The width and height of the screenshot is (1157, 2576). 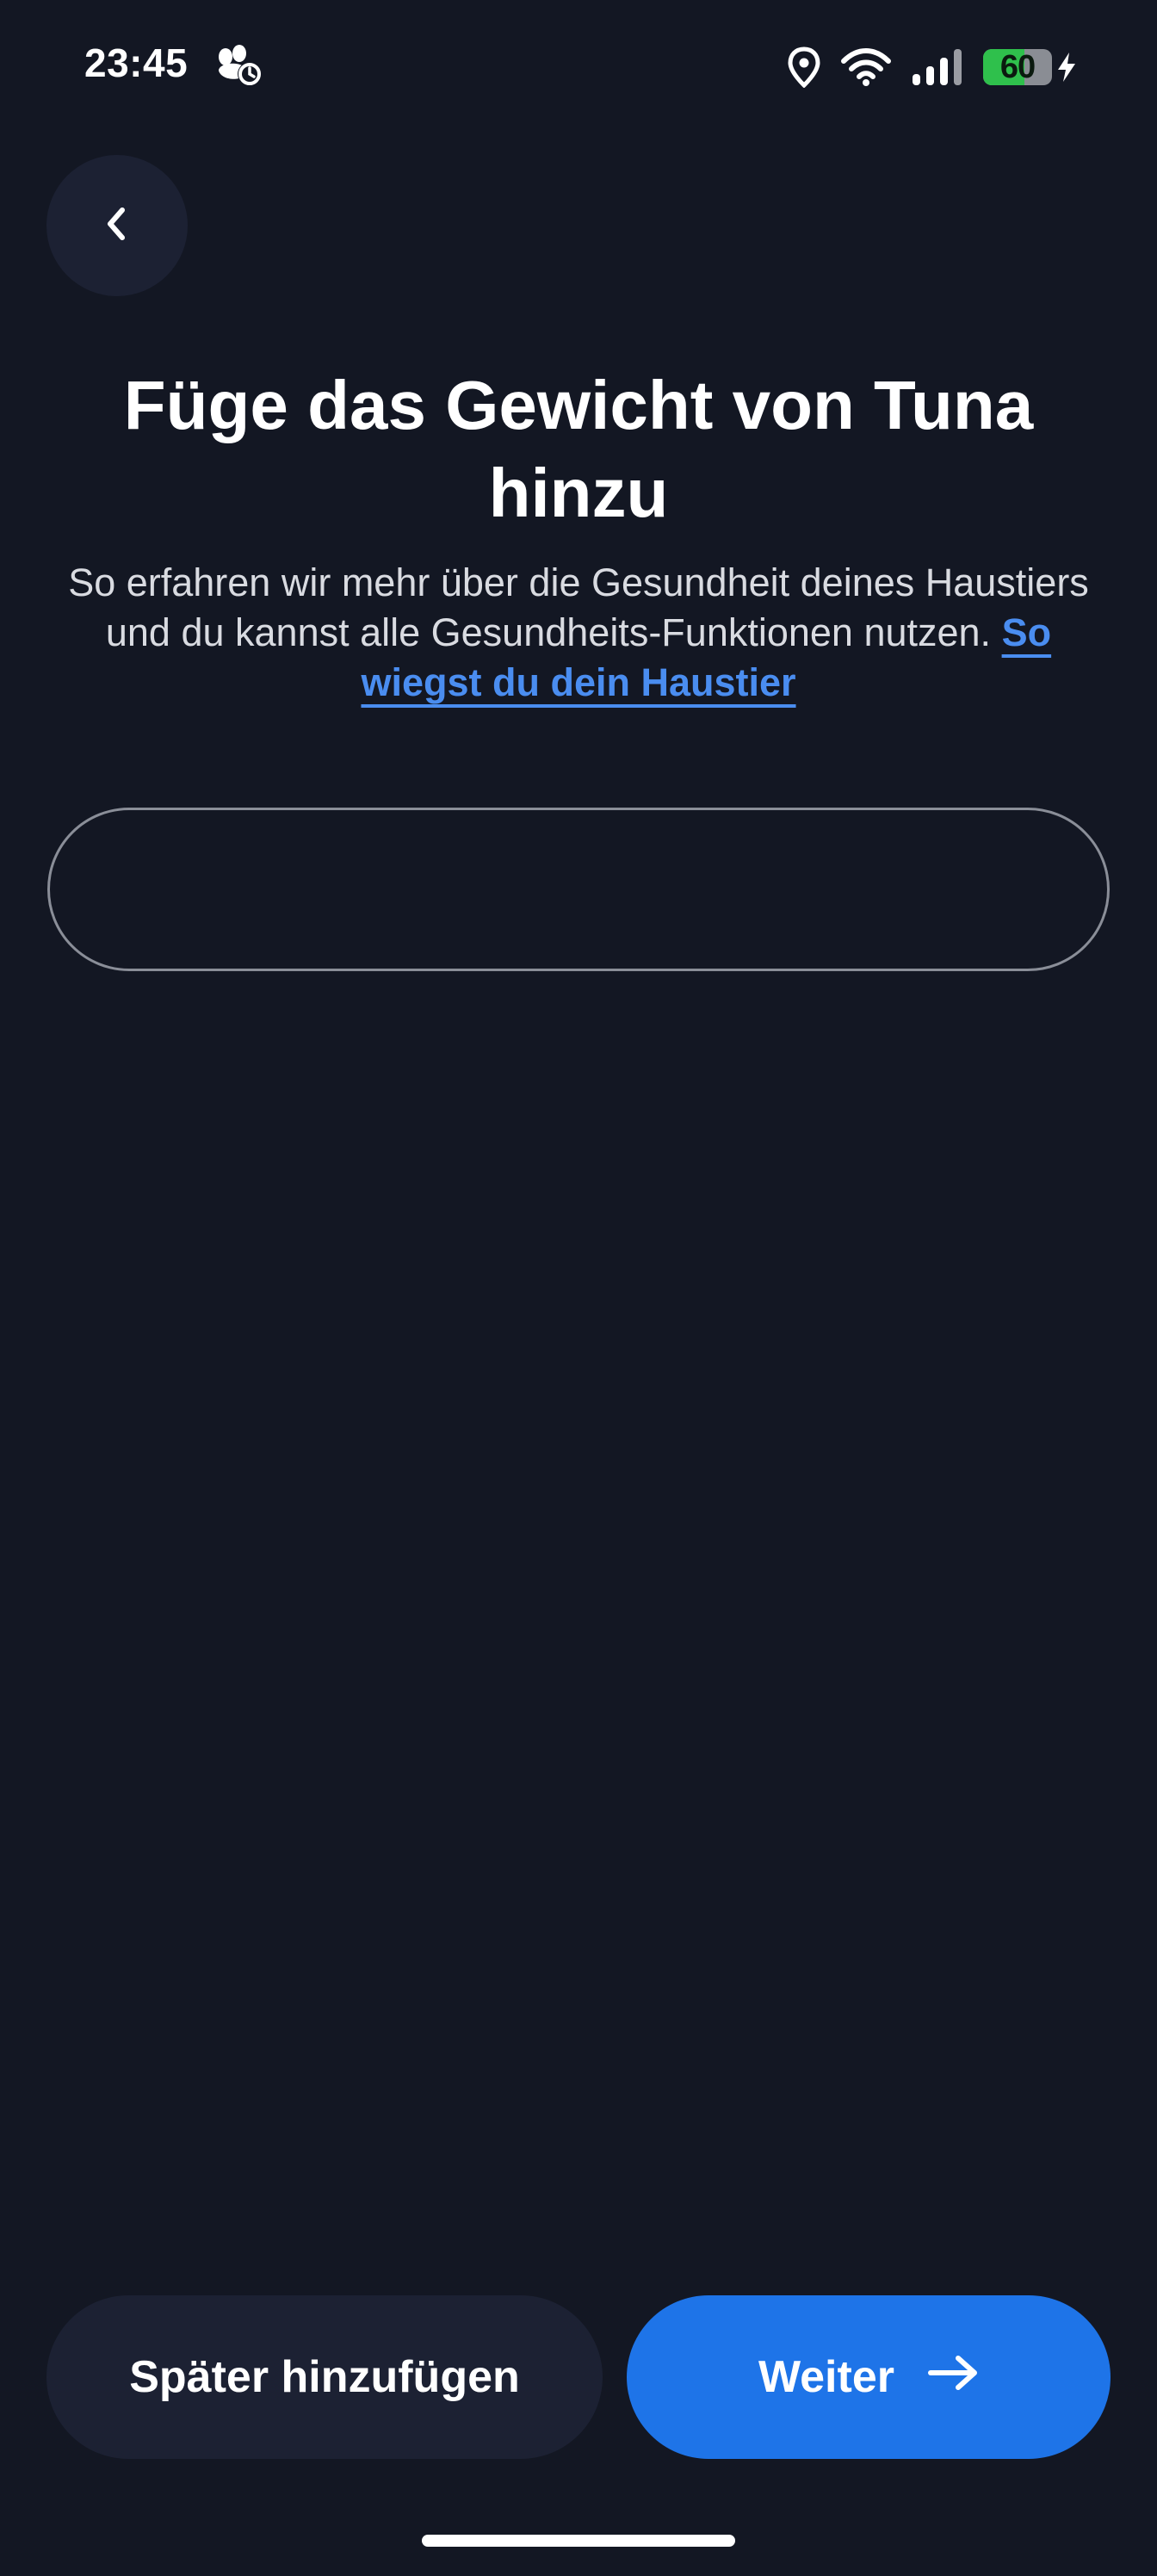 I want to click on paw-clock-icon, so click(x=238, y=66).